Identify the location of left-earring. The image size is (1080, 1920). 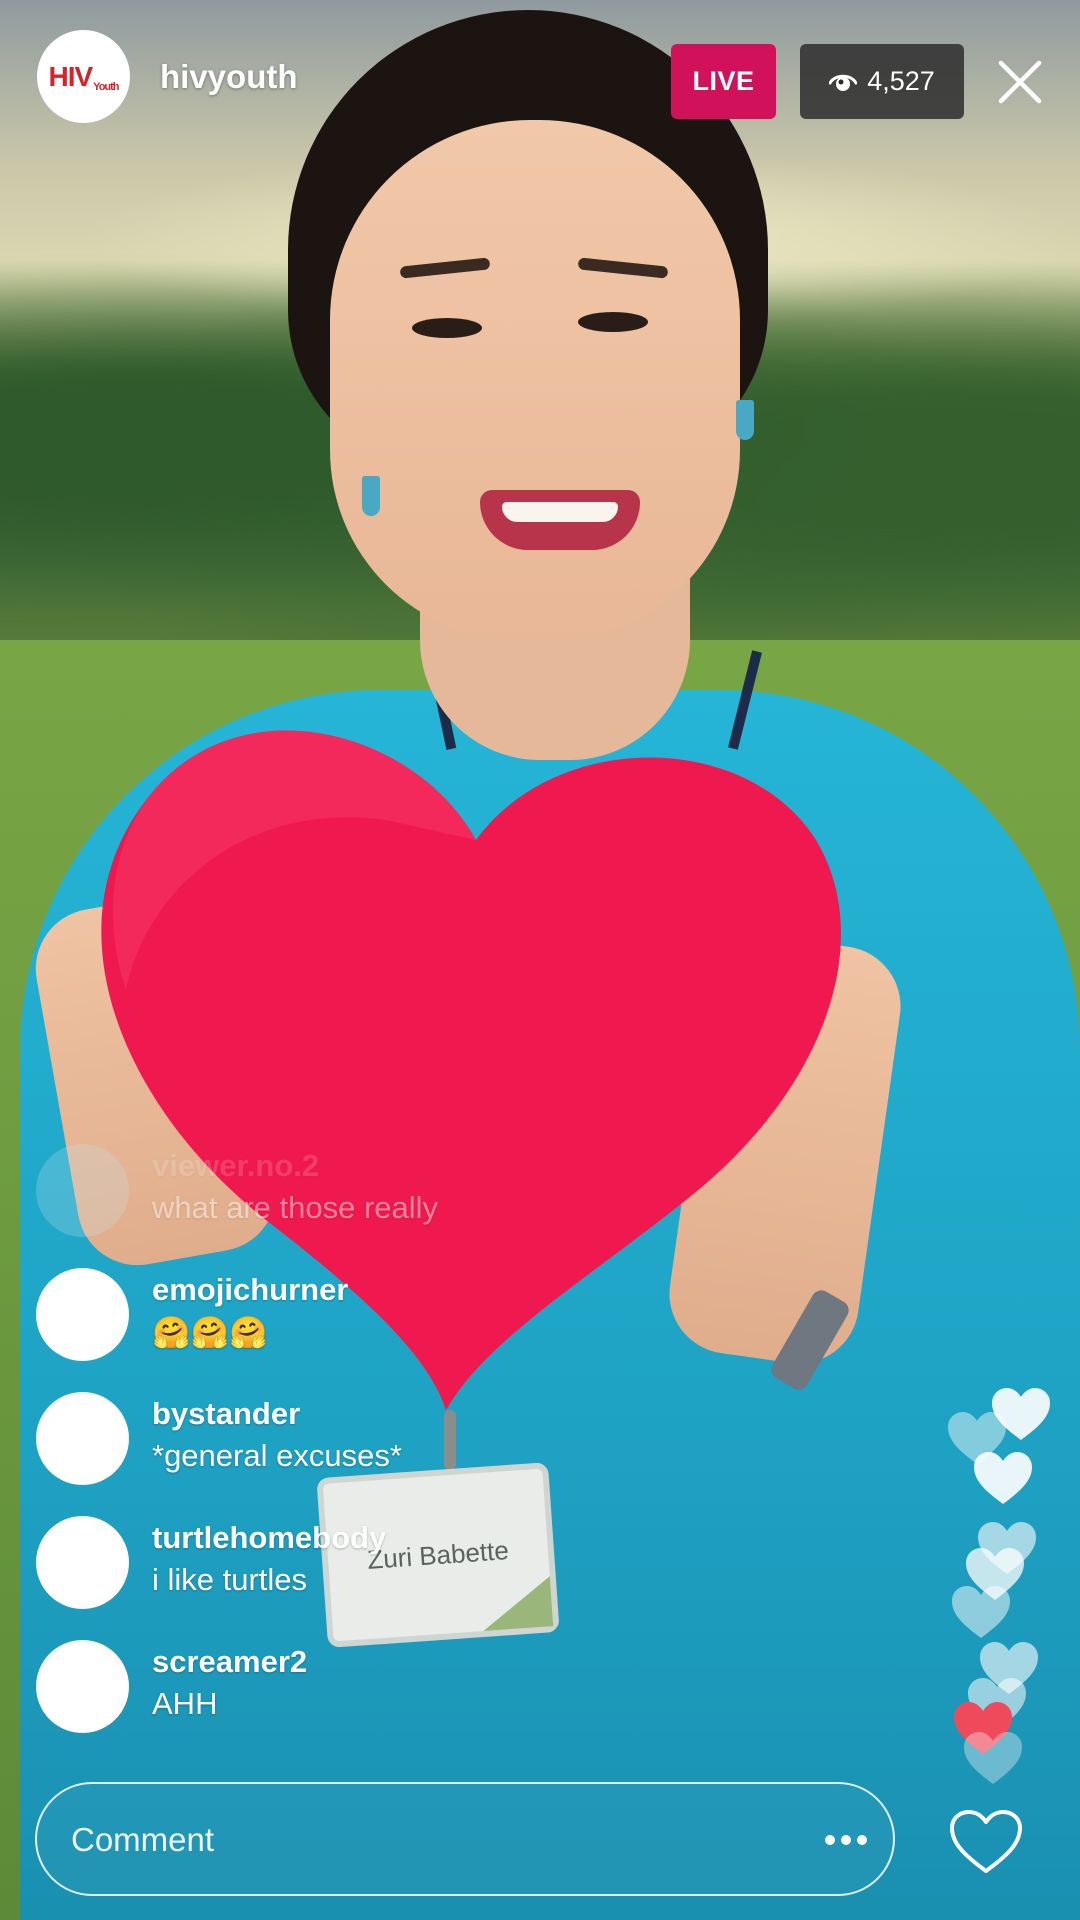
(371, 496).